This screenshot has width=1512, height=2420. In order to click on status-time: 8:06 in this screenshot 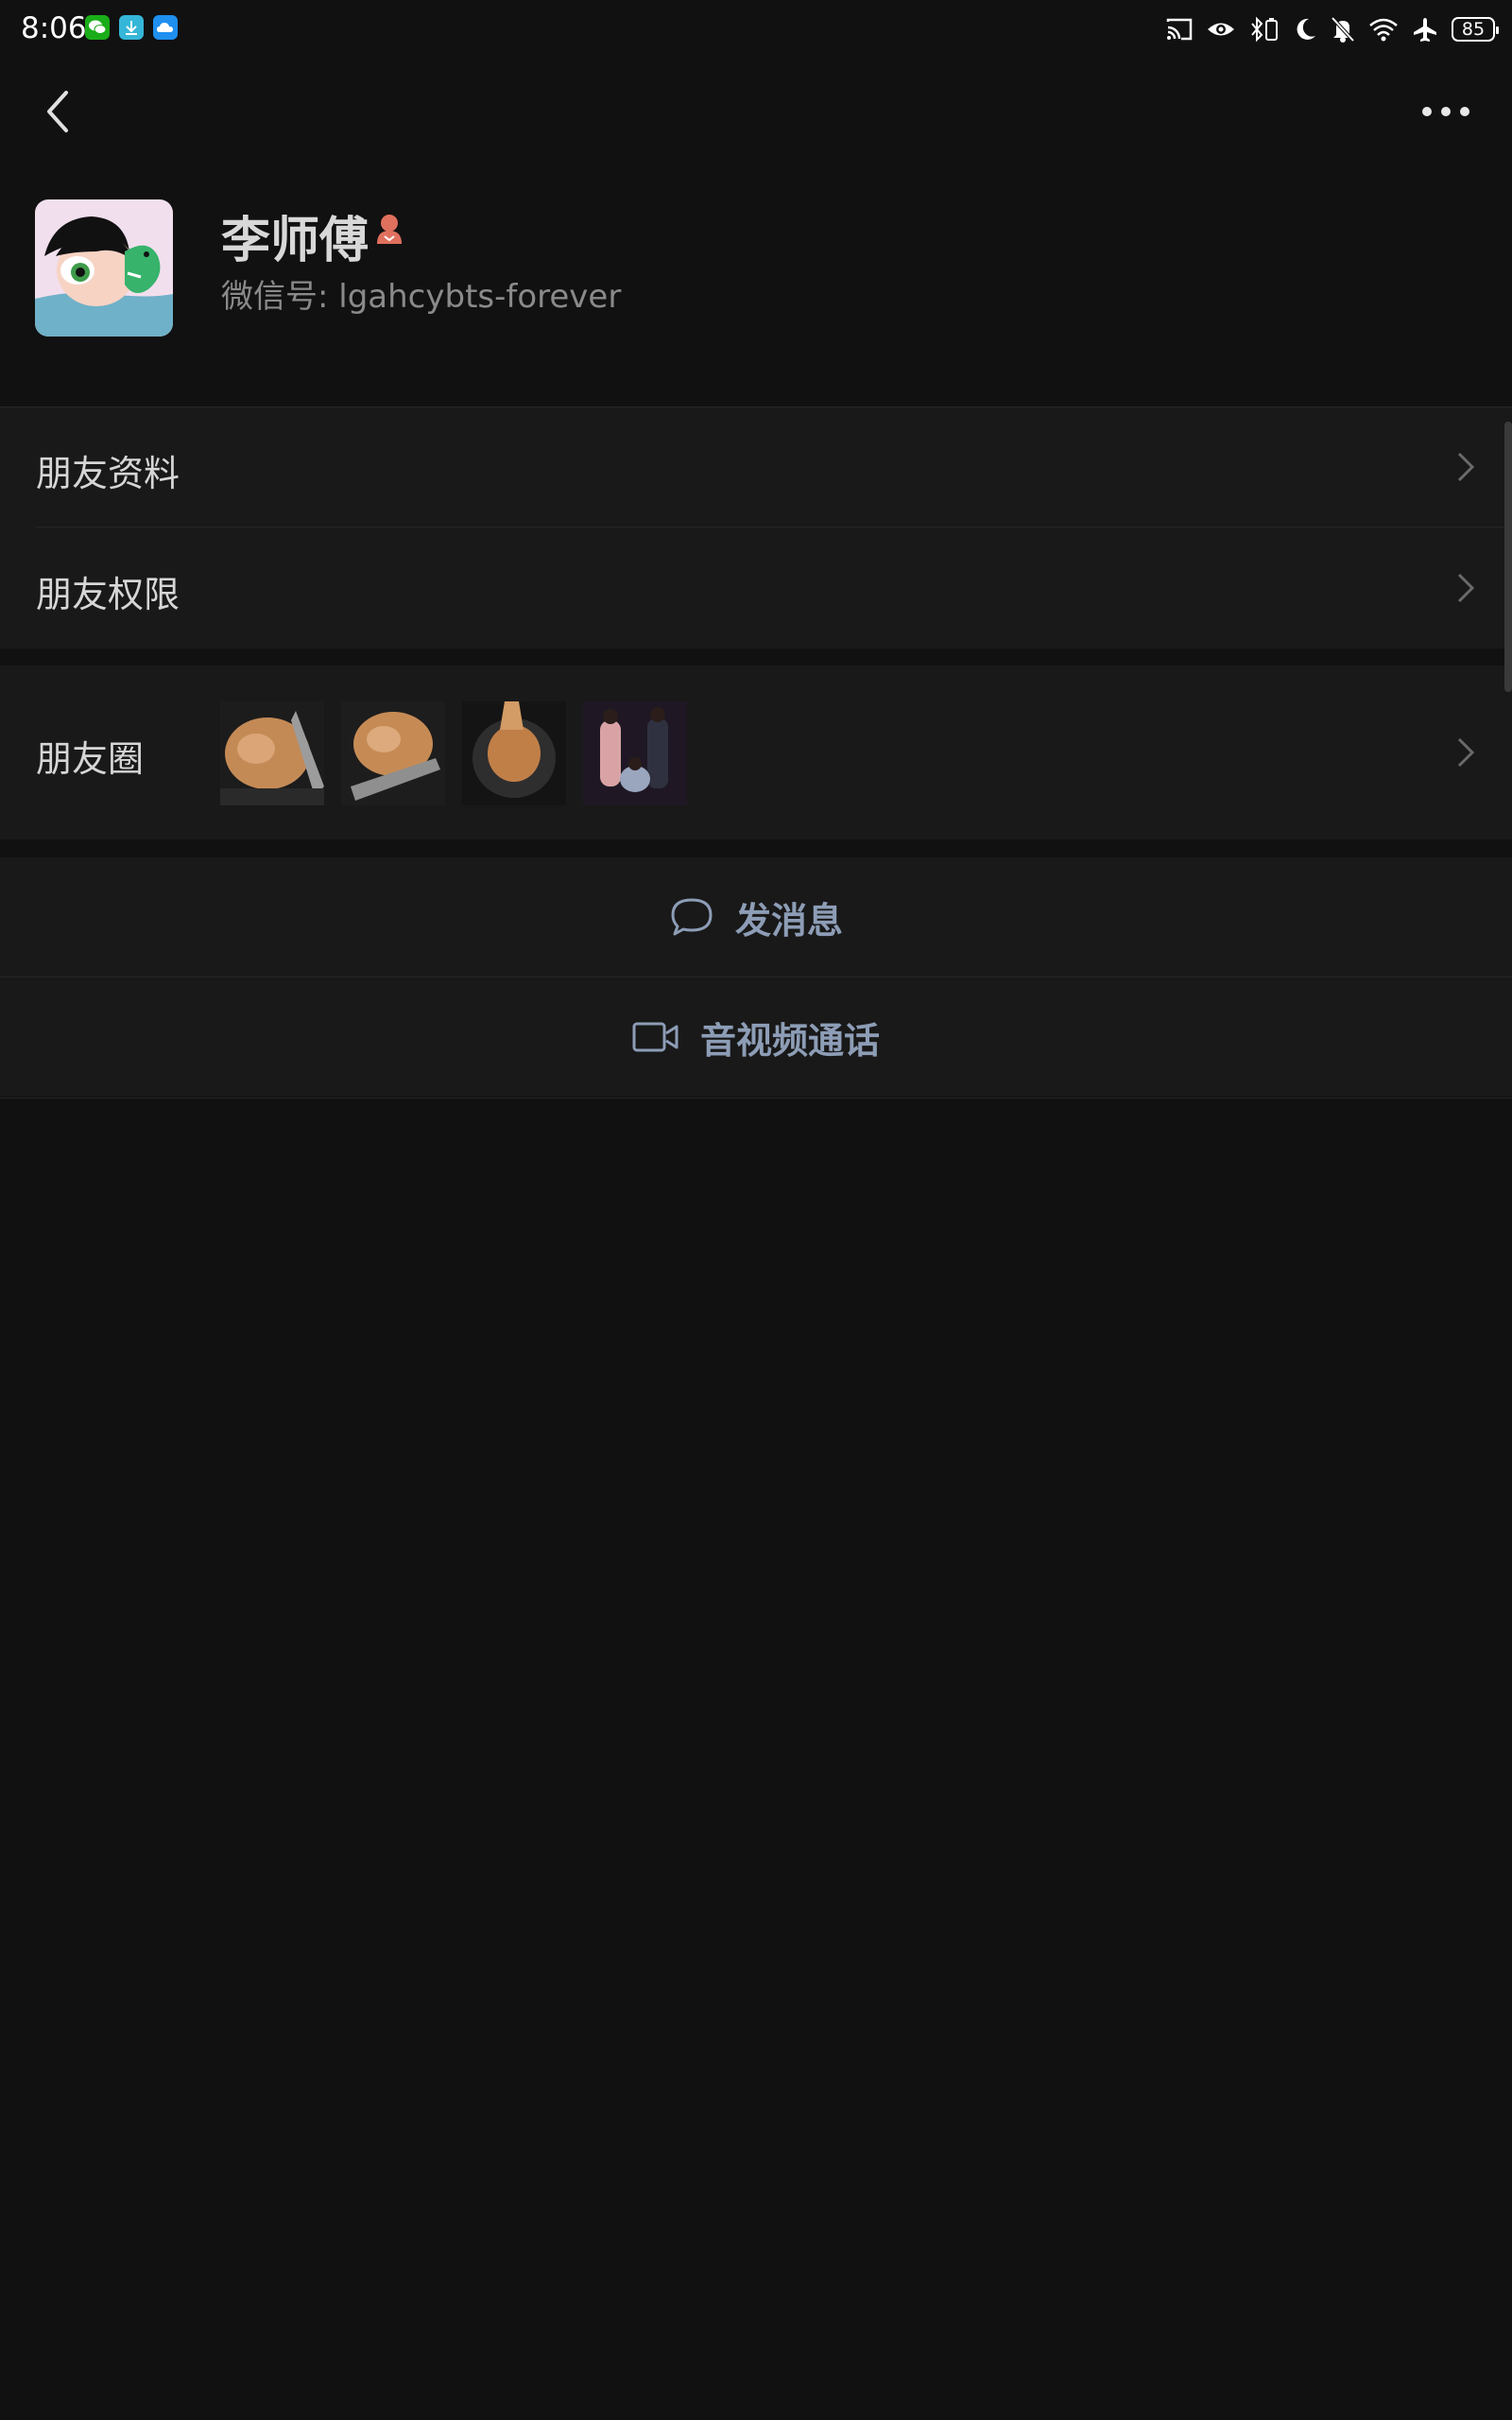, I will do `click(54, 28)`.